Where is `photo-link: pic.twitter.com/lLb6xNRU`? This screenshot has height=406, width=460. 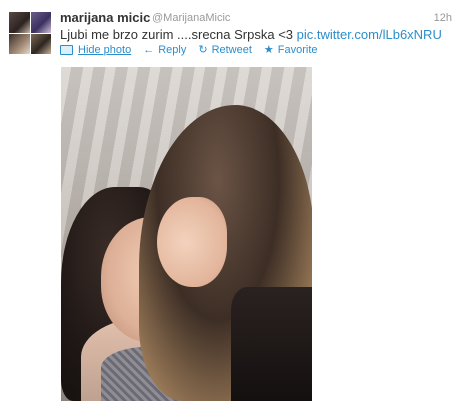
photo-link: pic.twitter.com/lLb6xNRU is located at coordinates (369, 34).